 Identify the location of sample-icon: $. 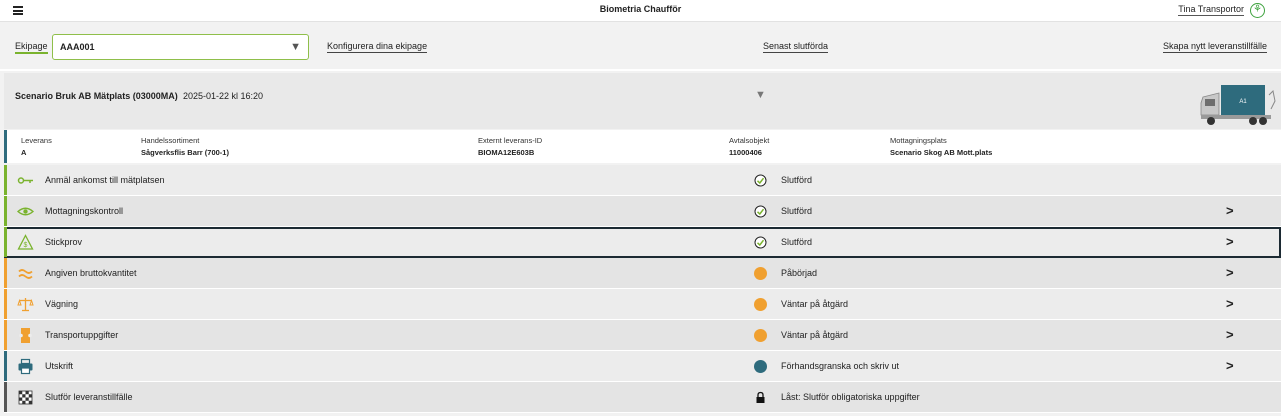
(25, 242).